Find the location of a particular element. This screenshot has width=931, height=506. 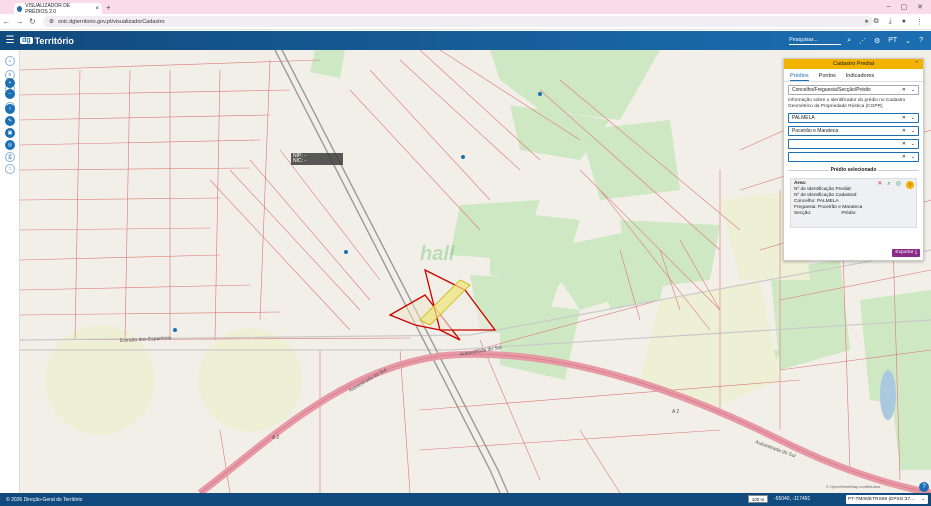

zoom-out-button: − is located at coordinates (10, 94).